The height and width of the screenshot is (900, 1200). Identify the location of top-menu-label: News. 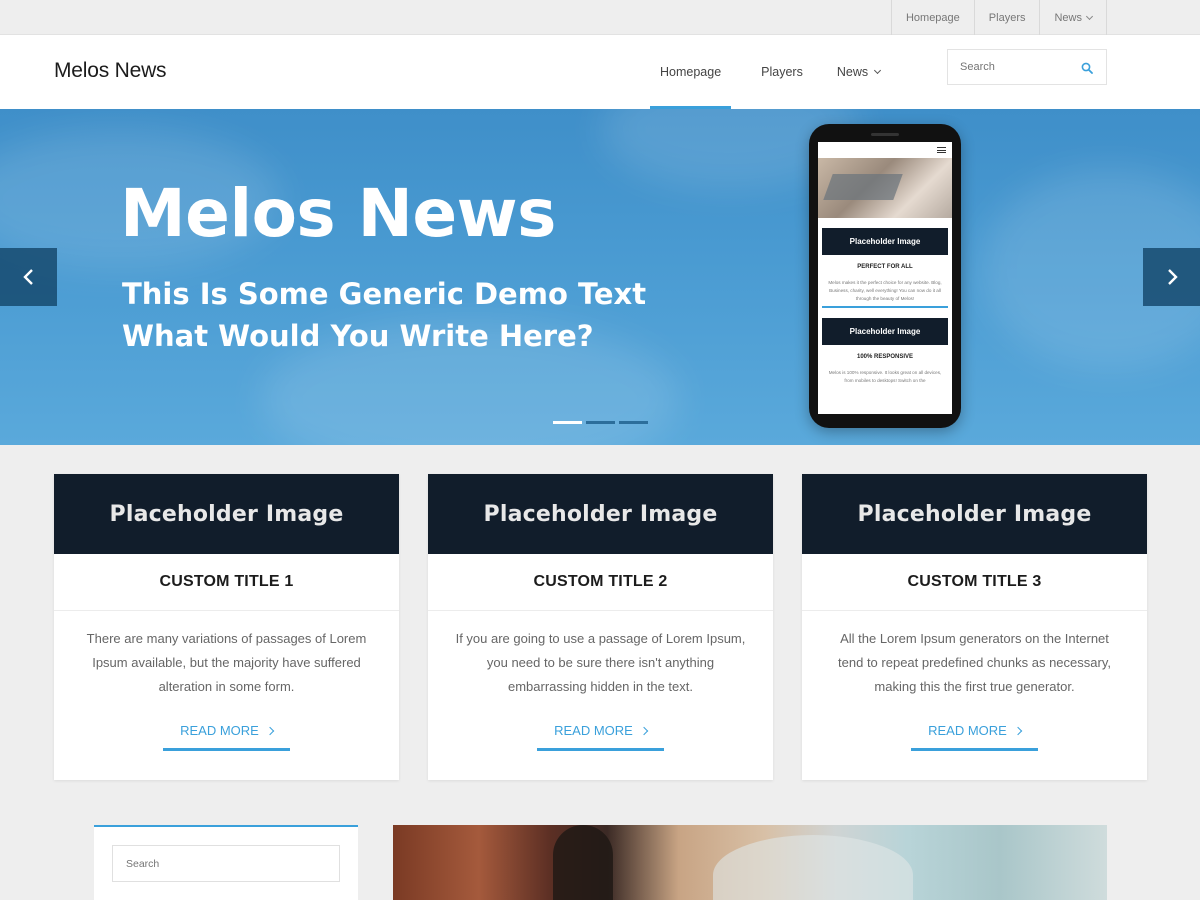
(1068, 17).